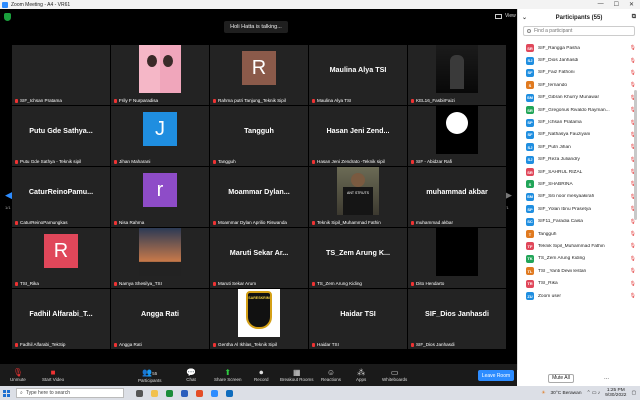 This screenshot has width=640, height=400. Describe the element at coordinates (577, 60) in the screenshot. I see `participant-row: SJ SIF_Dios Janhasdi 🎙` at that location.